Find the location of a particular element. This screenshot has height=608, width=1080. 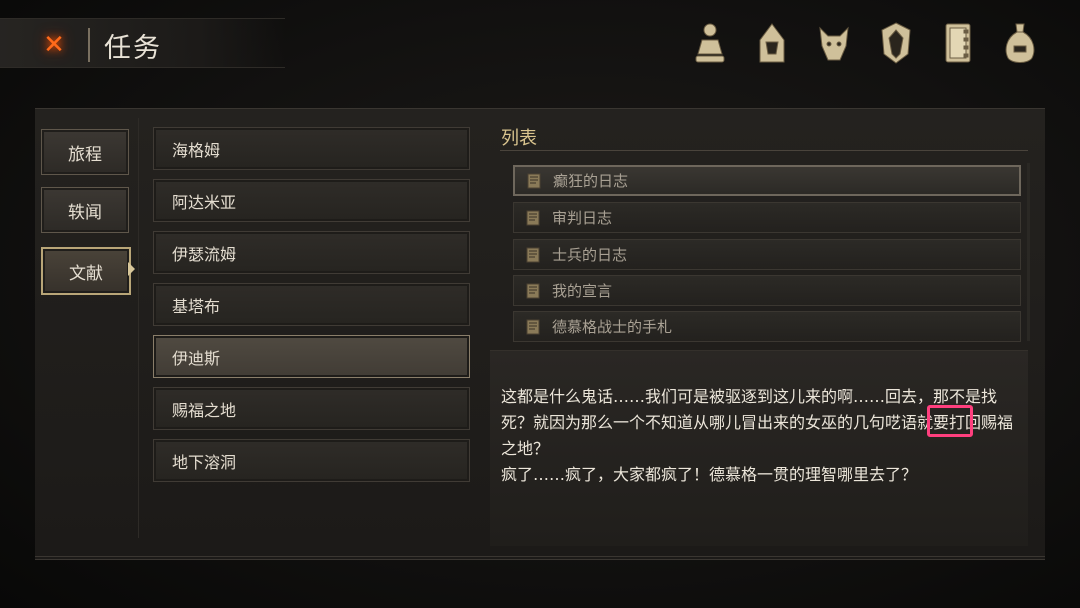

category-tab-journey: 旅程 is located at coordinates (85, 152).